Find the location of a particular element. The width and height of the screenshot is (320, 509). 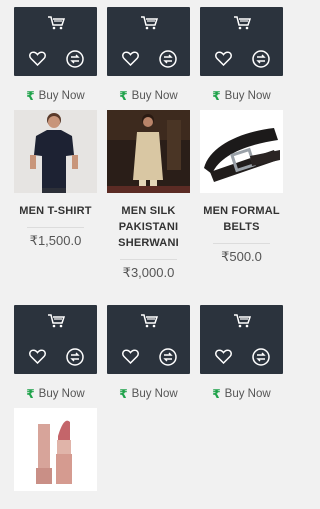

product-card: MEN FORMAL BELTS ₹500.0 is located at coordinates (241, 207).